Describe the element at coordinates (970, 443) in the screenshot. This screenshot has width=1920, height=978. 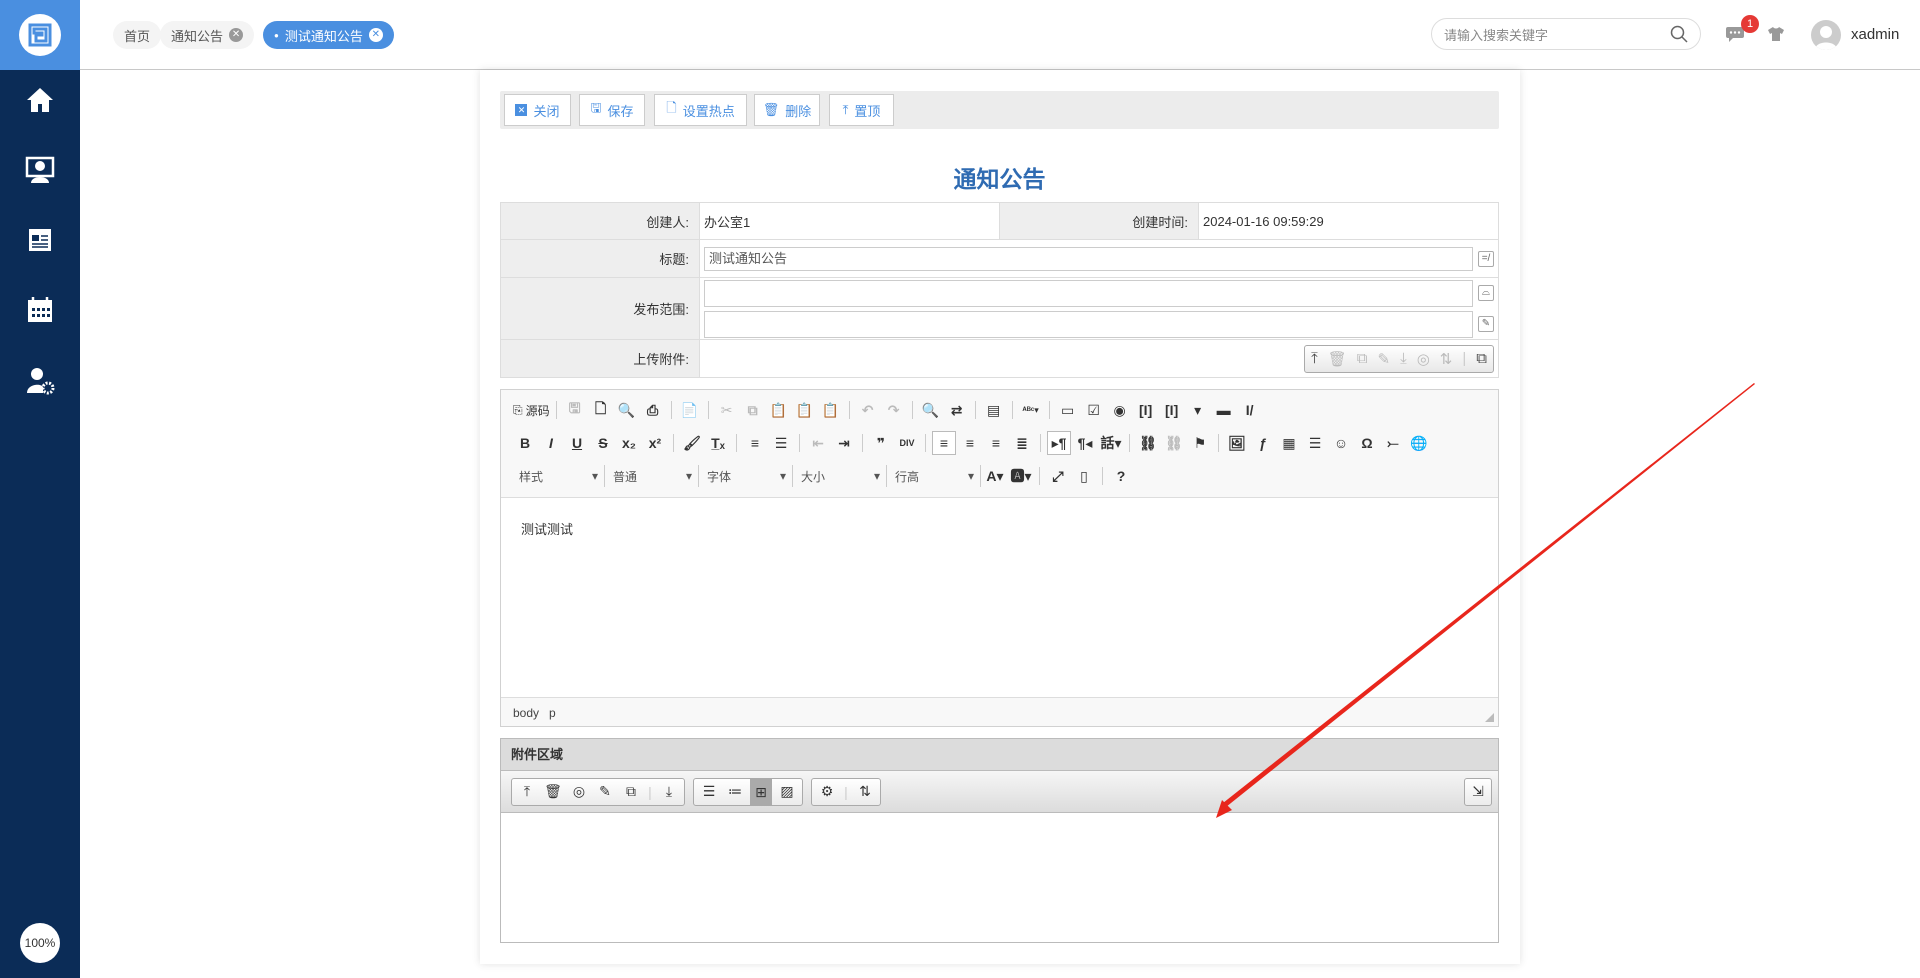
I see `aligncenter-icon: ≡` at that location.